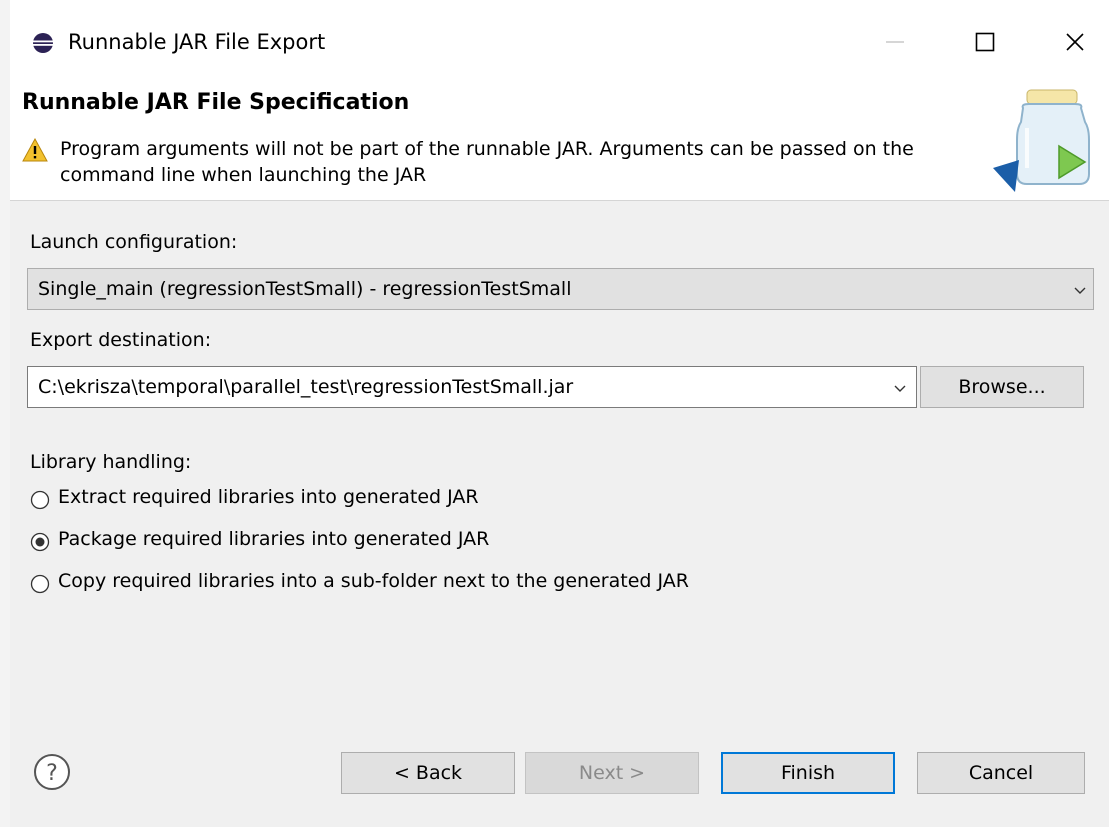  I want to click on window-title: Runnable JAR File Export, so click(197, 42).